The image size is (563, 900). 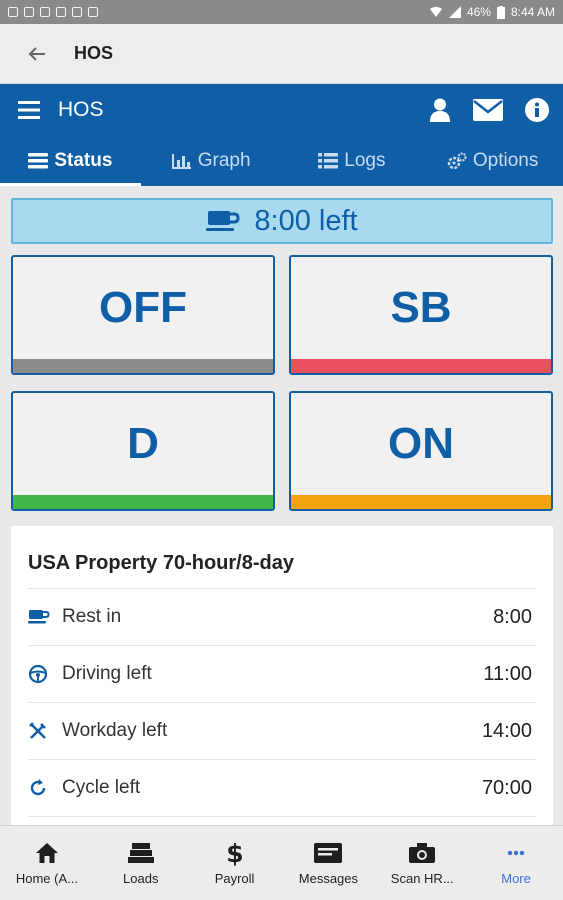 What do you see at coordinates (512, 616) in the screenshot?
I see `summary-row-value: 8:00` at bounding box center [512, 616].